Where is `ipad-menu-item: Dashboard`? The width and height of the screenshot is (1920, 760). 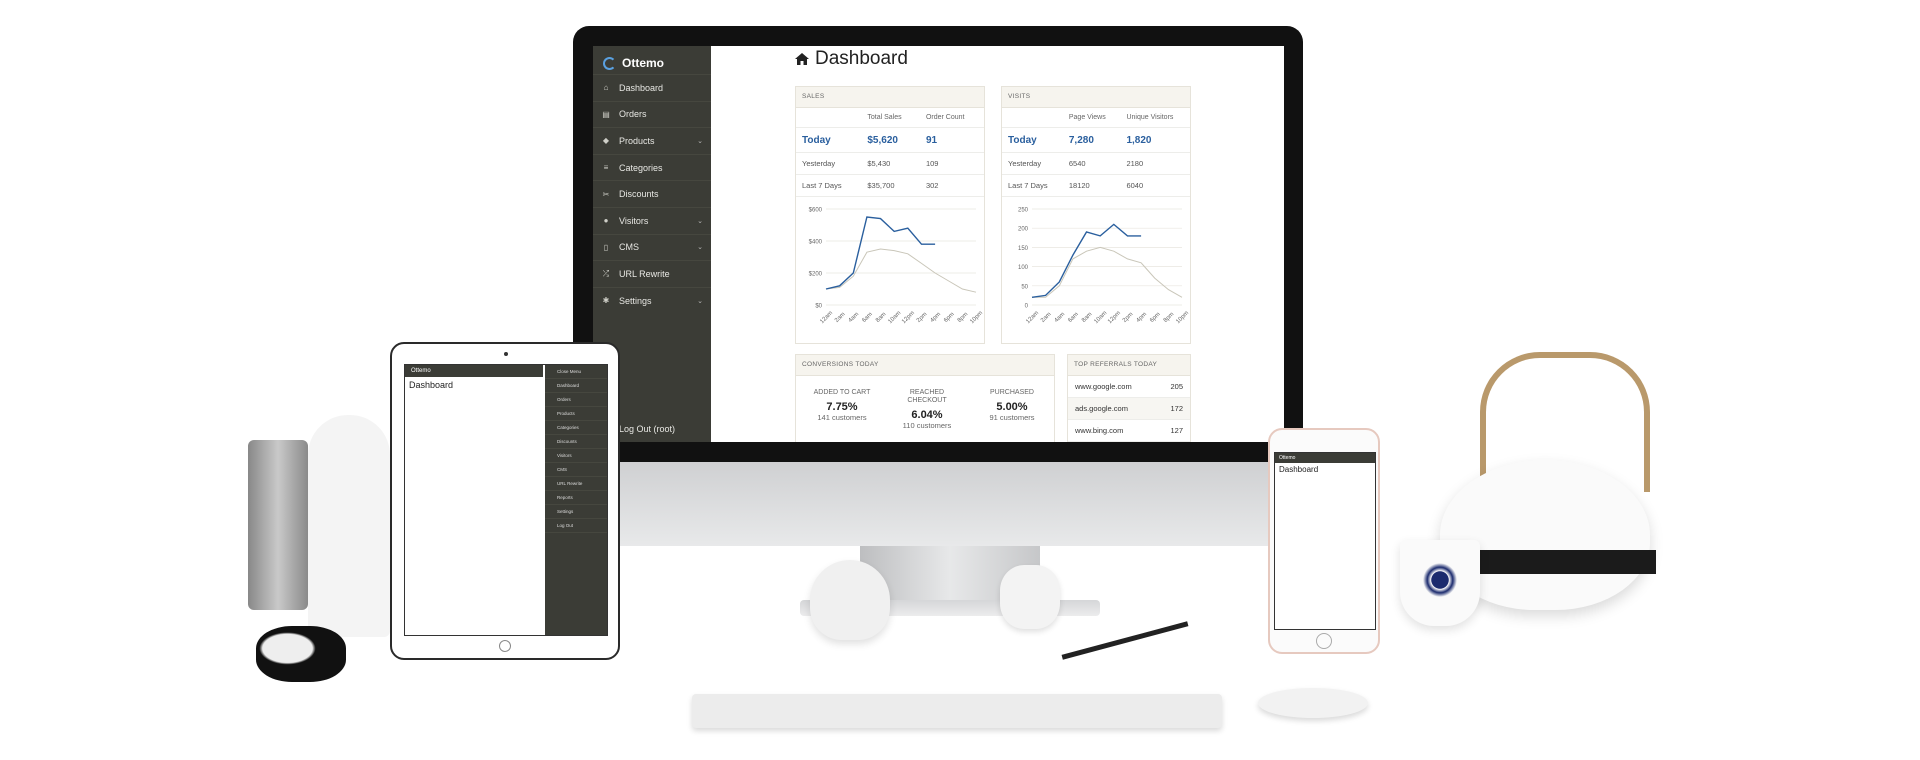
ipad-menu-item: Dashboard is located at coordinates (576, 386).